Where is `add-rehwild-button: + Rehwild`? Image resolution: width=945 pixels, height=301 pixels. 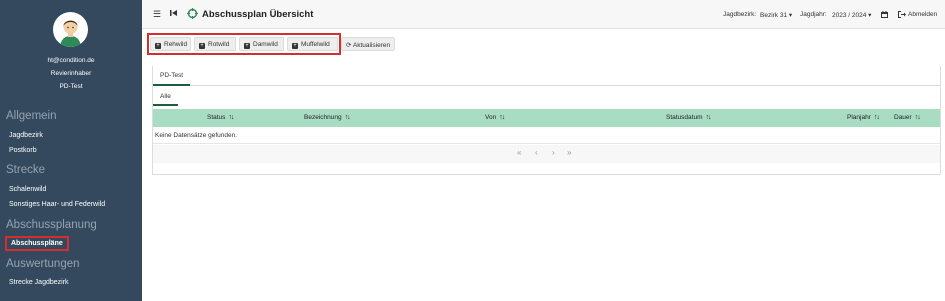
add-rehwild-button: + Rehwild is located at coordinates (170, 44).